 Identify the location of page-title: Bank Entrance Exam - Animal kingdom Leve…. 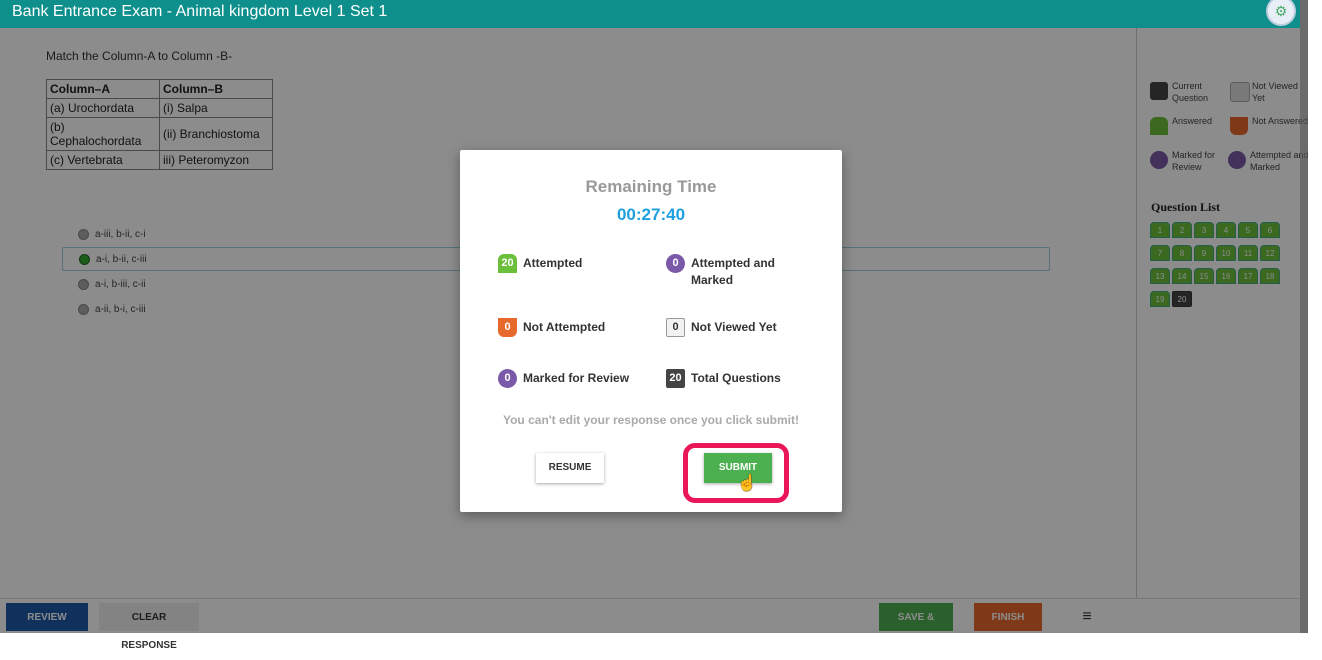
(200, 11).